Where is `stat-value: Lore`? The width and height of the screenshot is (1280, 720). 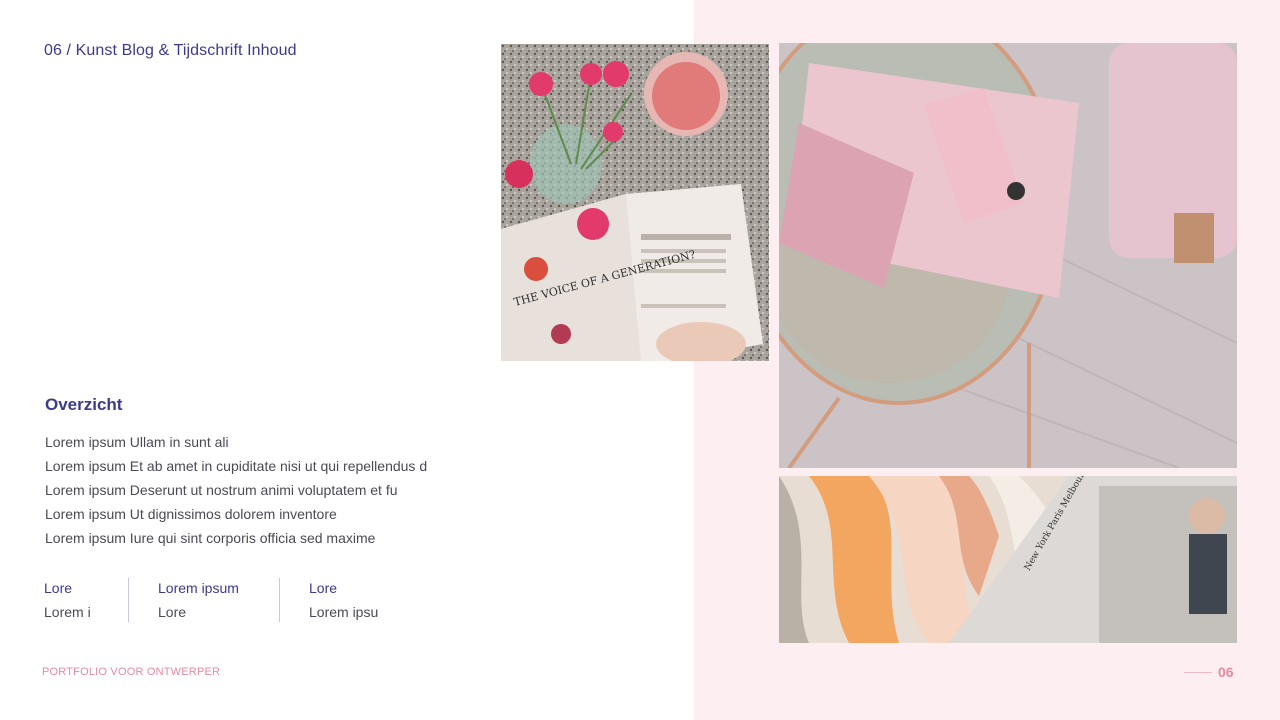
stat-value: Lore is located at coordinates (172, 612).